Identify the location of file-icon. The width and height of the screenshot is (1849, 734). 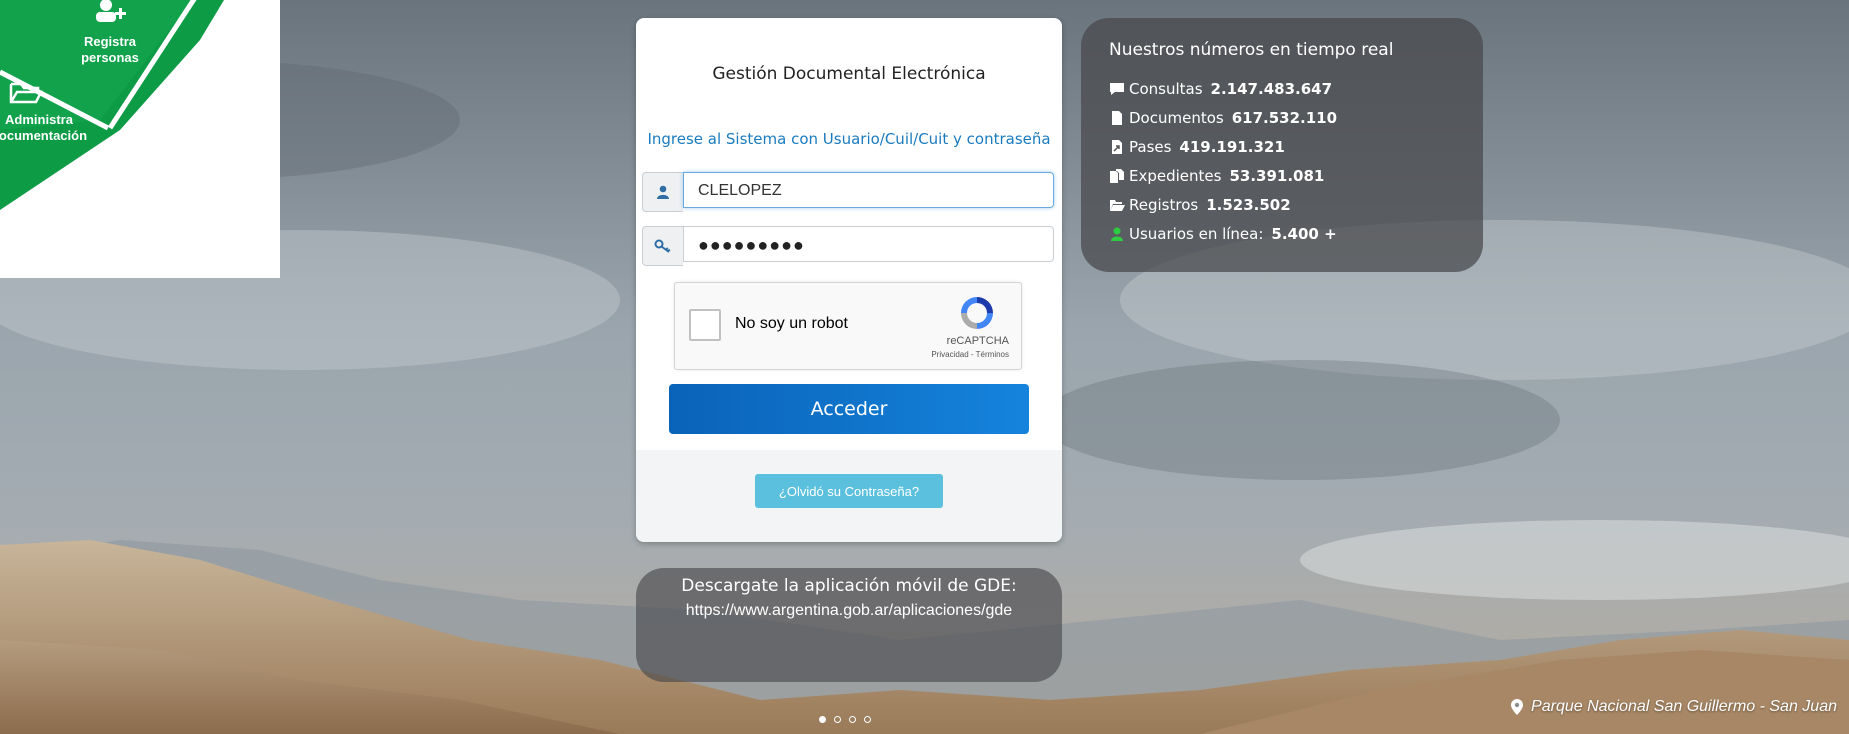
(1117, 118).